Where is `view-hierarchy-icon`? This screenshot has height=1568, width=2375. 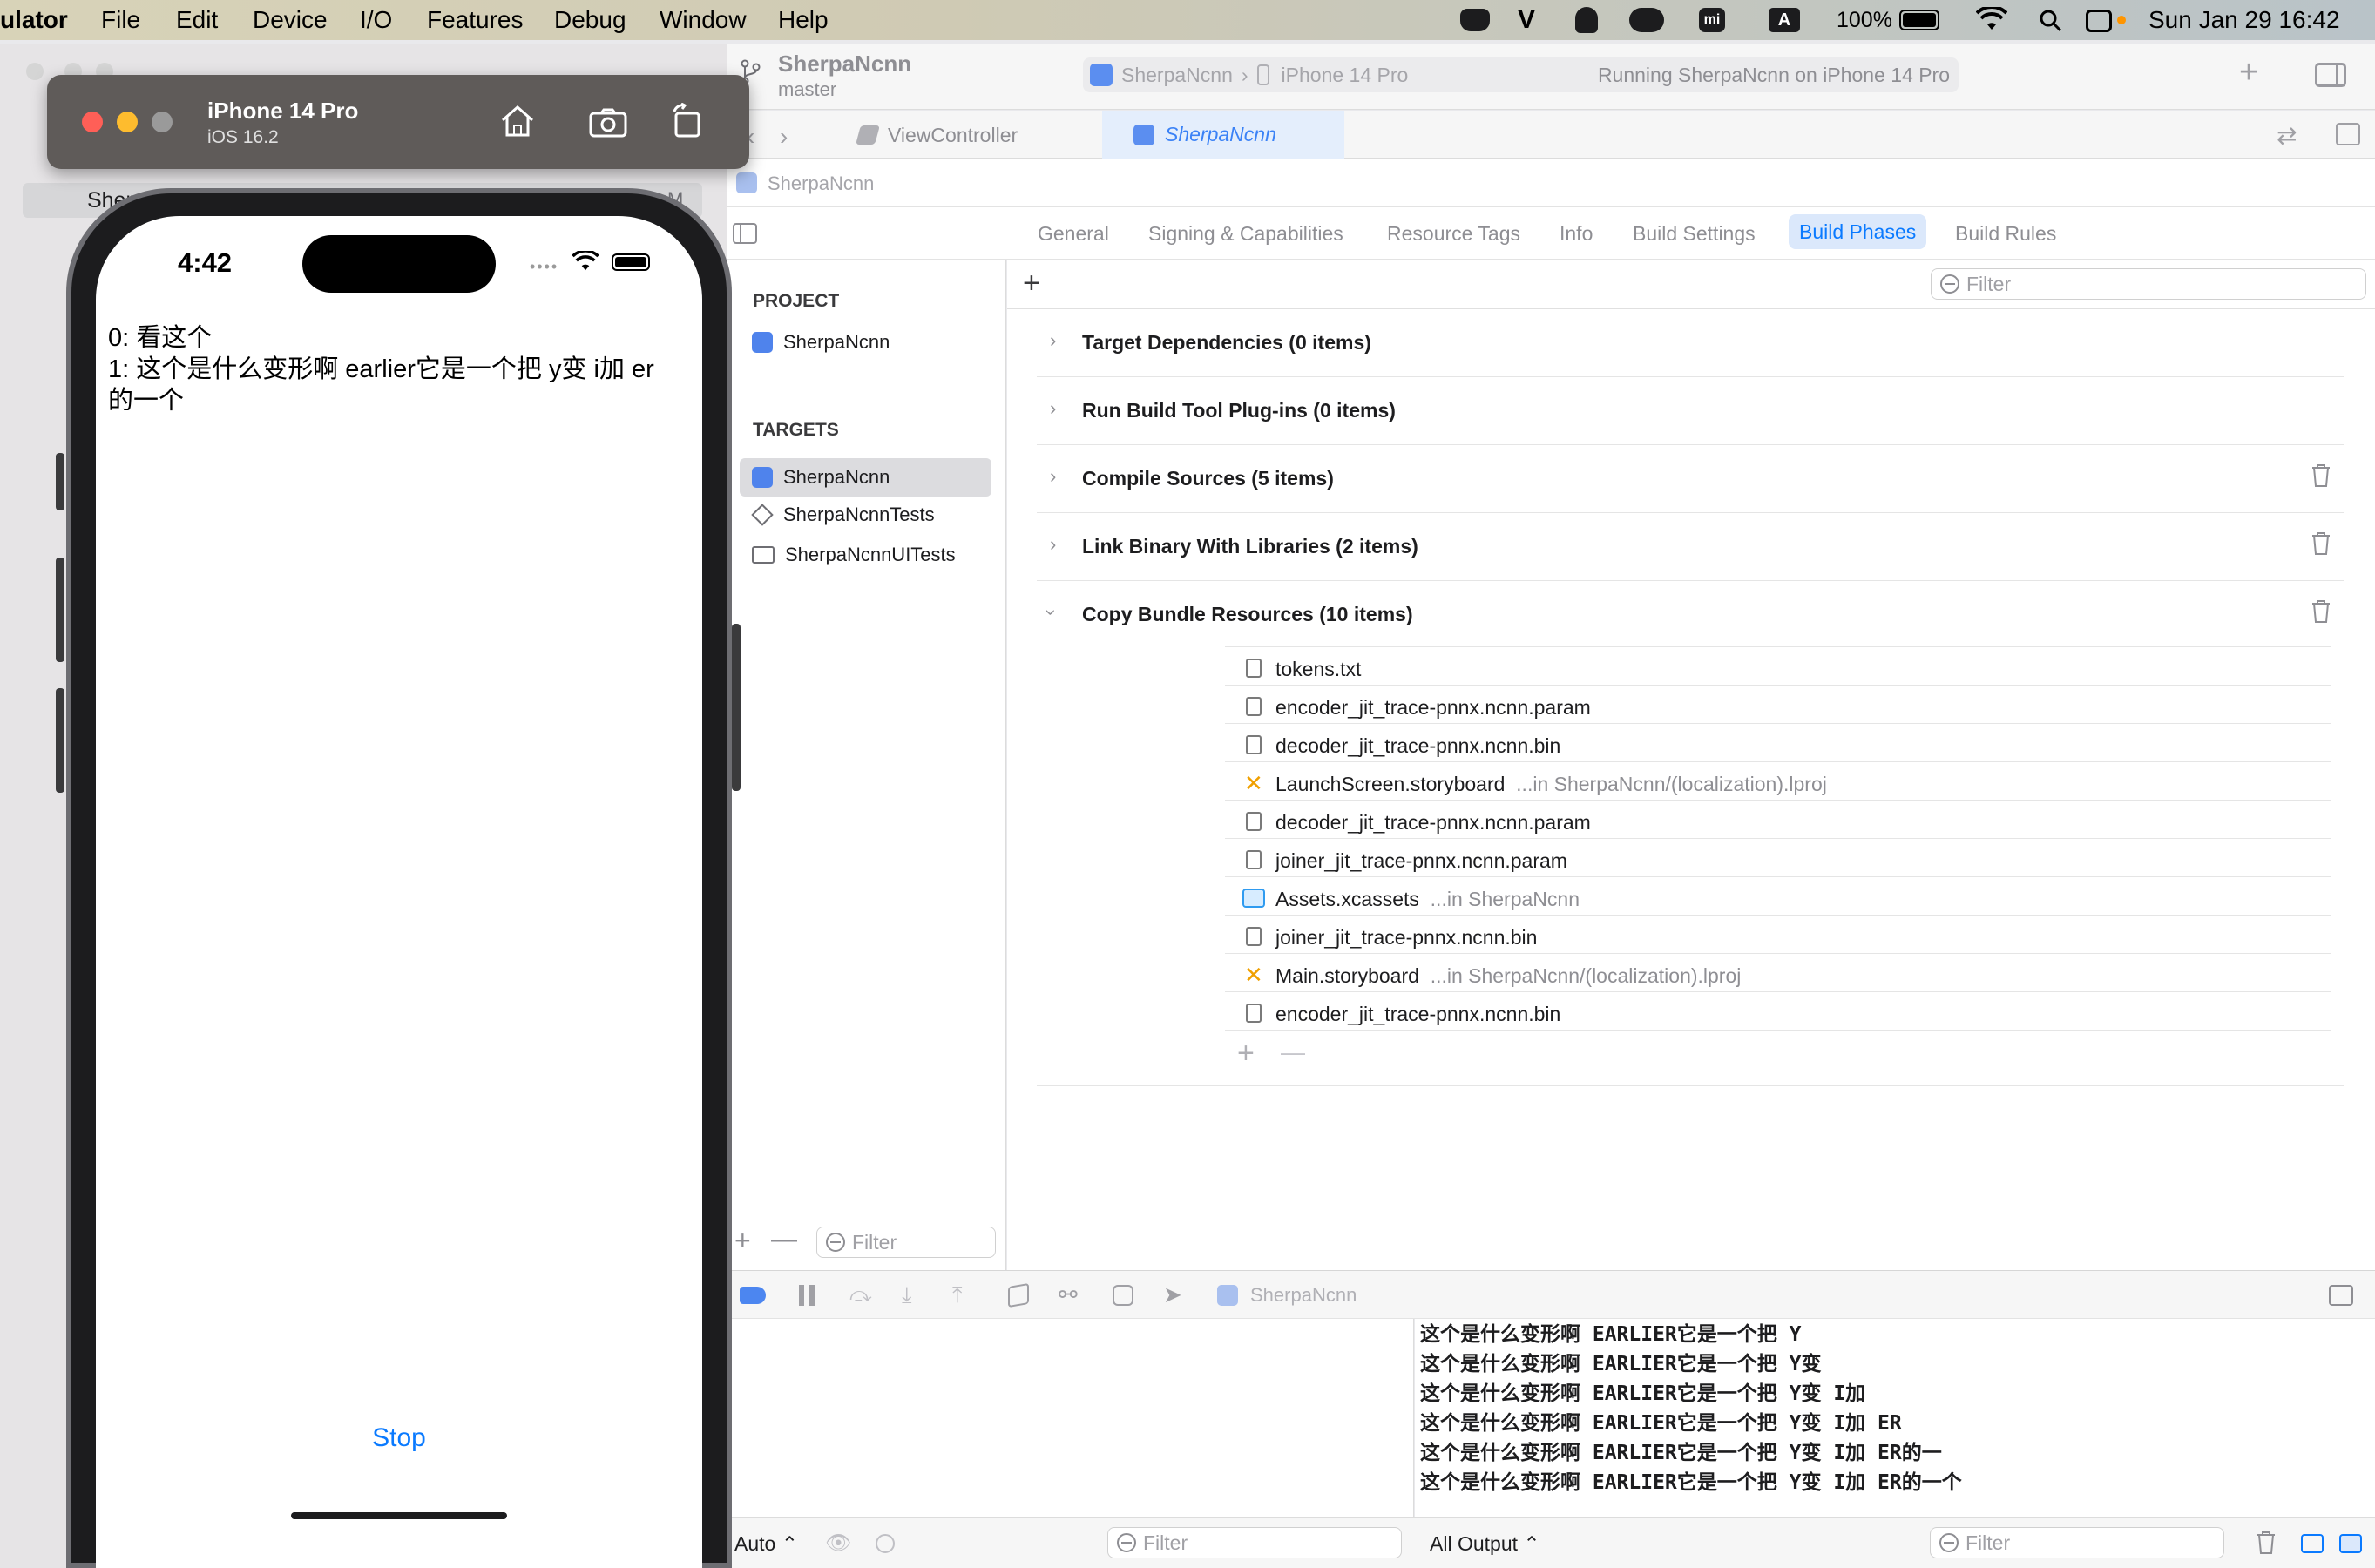
view-hierarchy-icon is located at coordinates (1018, 1295).